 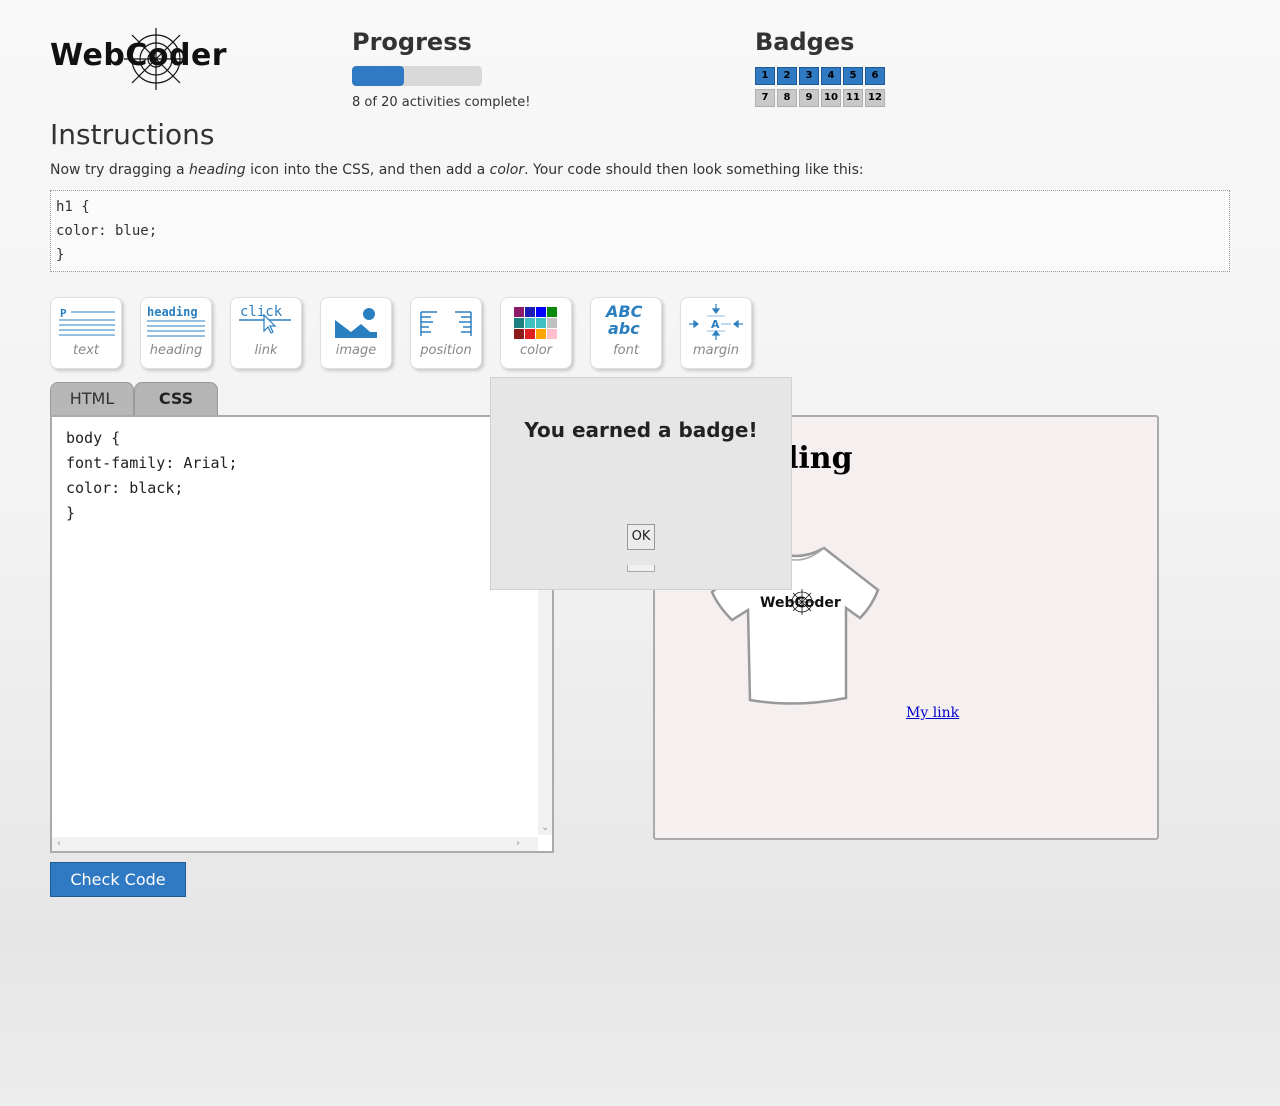 I want to click on heading-icon: heading, so click(x=176, y=321).